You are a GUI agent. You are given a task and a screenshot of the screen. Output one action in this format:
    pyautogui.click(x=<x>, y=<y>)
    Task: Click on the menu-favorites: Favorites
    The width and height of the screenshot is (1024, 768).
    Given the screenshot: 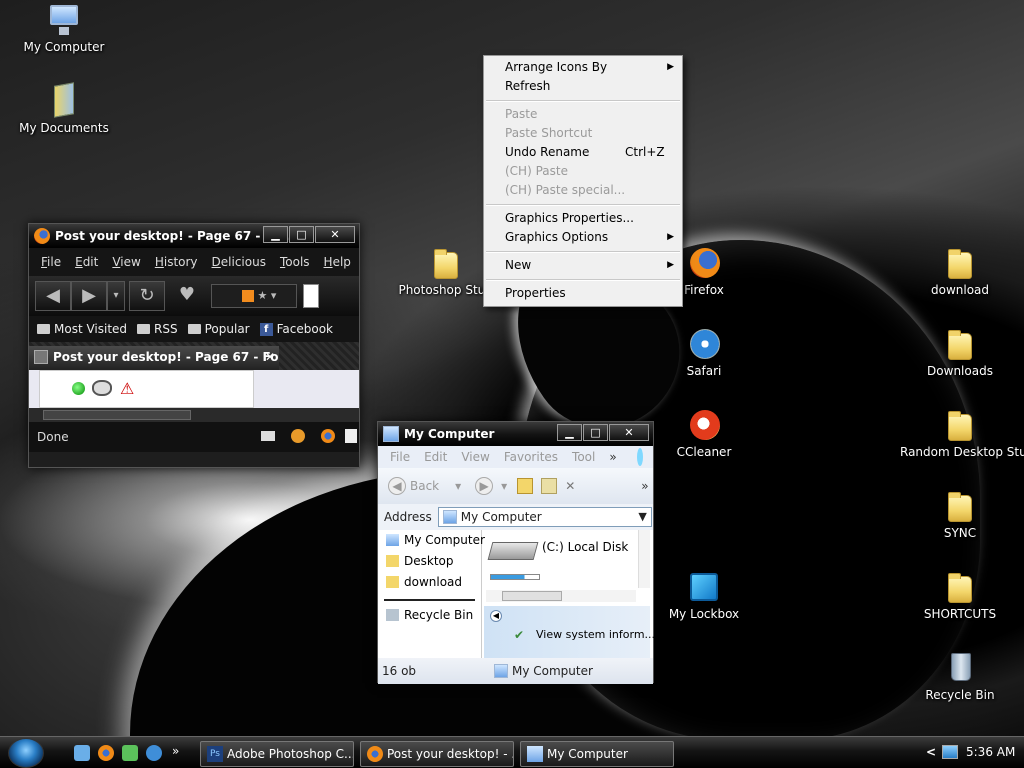 What is the action you would take?
    pyautogui.click(x=531, y=457)
    